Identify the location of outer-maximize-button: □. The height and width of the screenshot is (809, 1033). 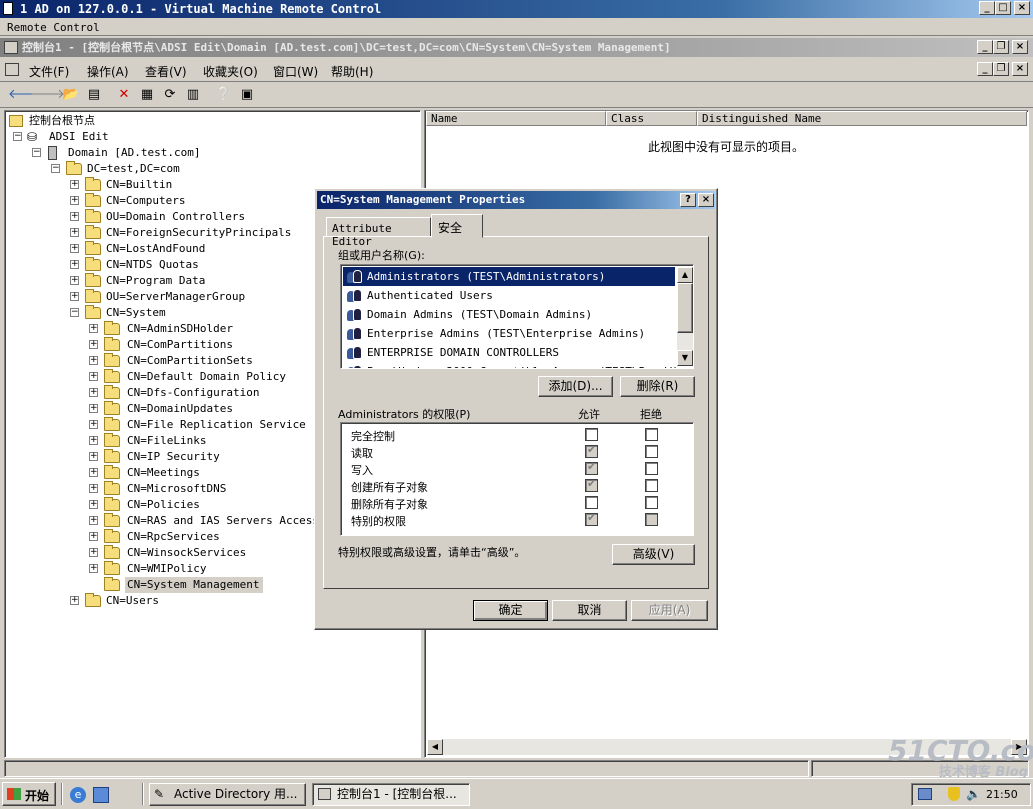
(1003, 8).